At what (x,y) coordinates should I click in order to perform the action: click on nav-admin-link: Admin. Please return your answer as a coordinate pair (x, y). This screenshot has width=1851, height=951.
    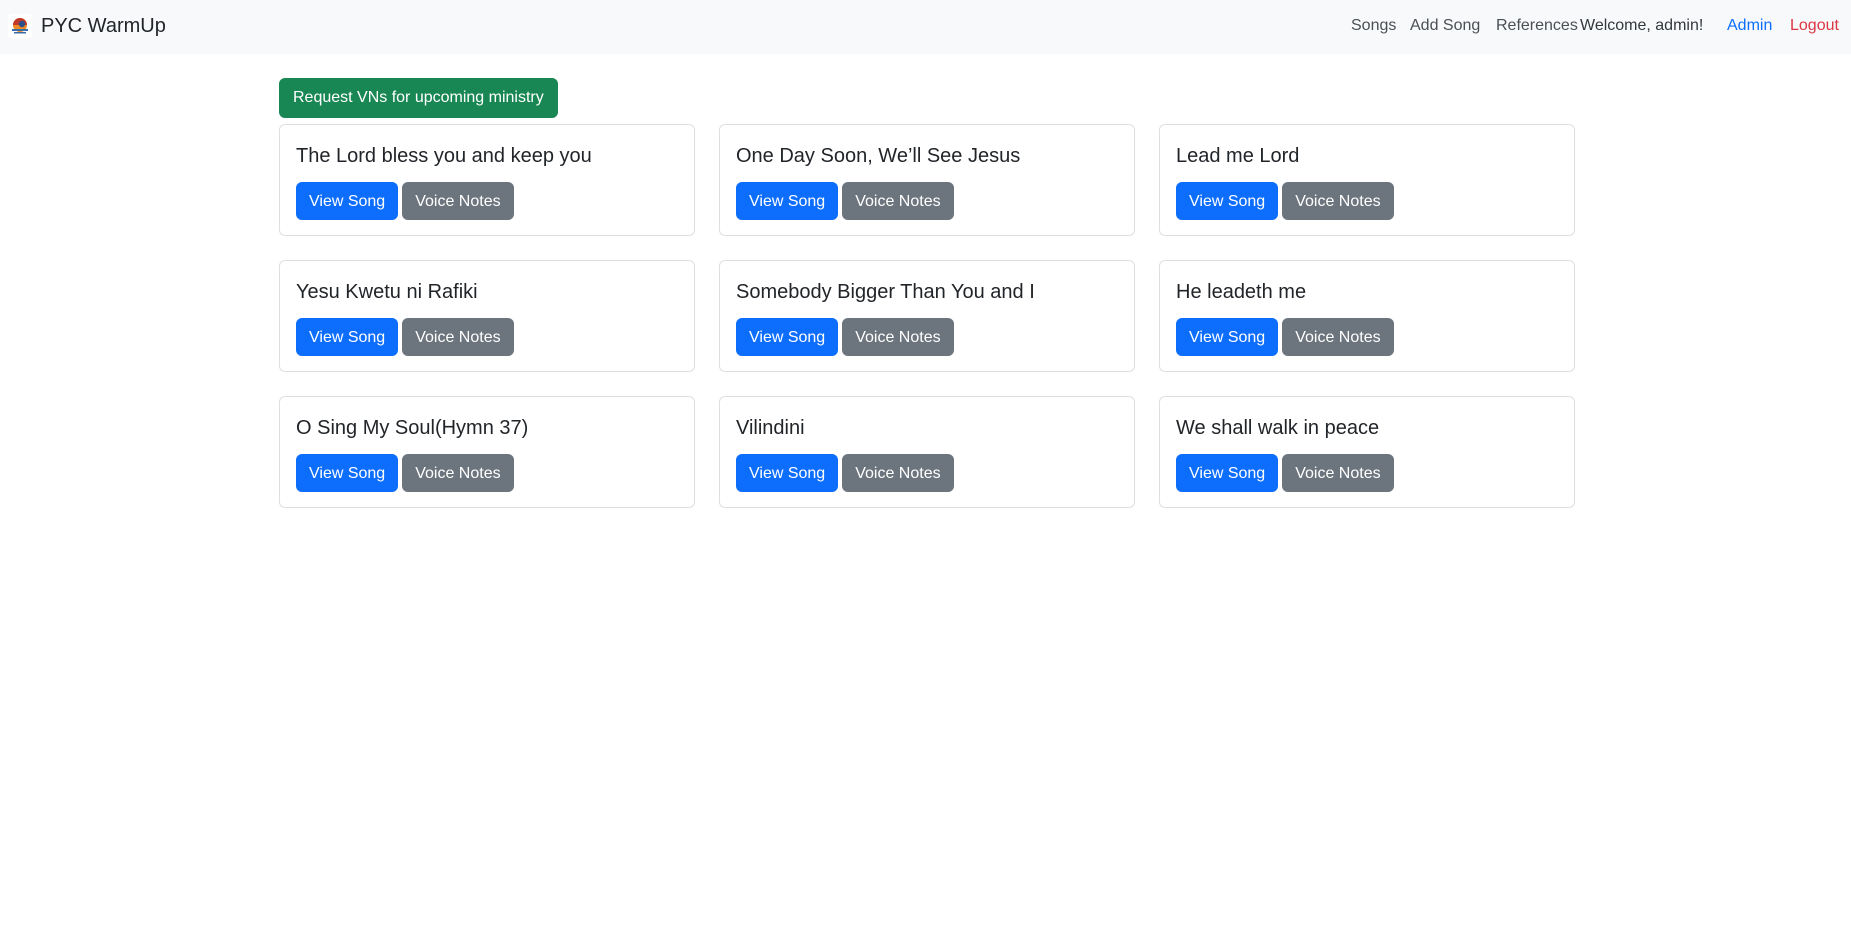
    Looking at the image, I should click on (1749, 26).